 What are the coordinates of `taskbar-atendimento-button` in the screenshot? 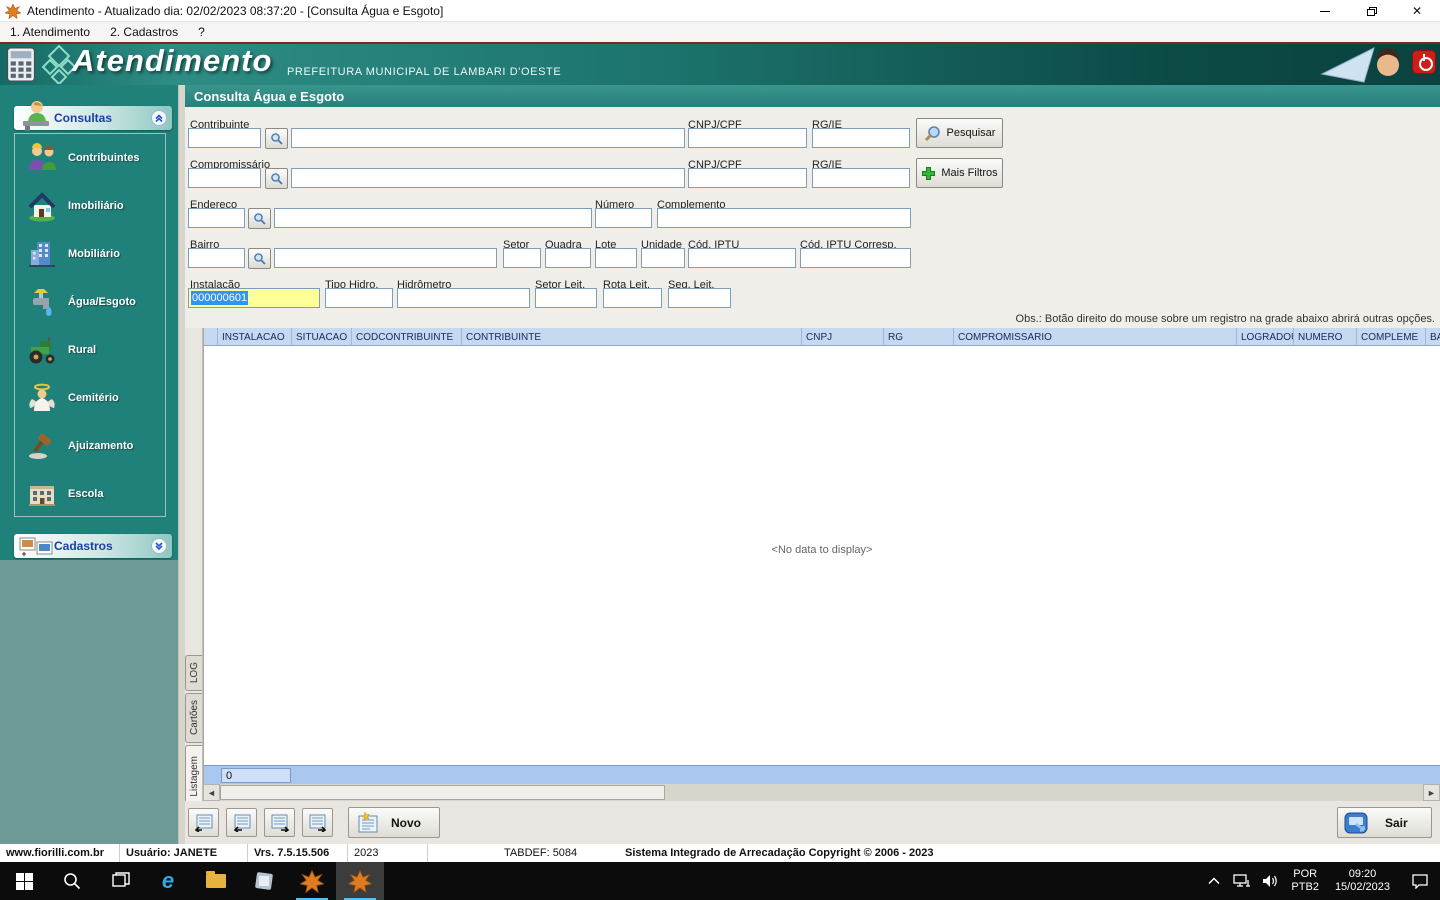 It's located at (360, 881).